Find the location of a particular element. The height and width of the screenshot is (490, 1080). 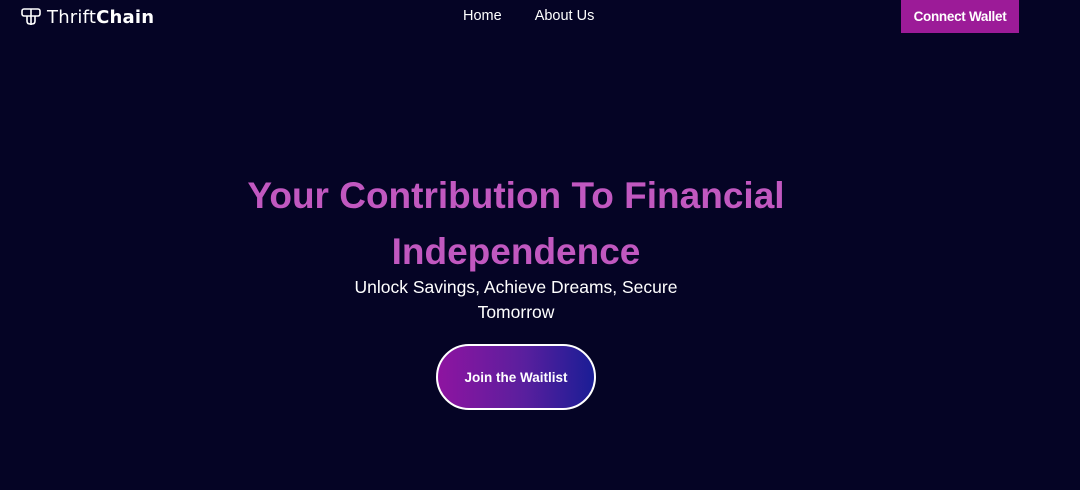

nav-about-us-link: About Us is located at coordinates (565, 16).